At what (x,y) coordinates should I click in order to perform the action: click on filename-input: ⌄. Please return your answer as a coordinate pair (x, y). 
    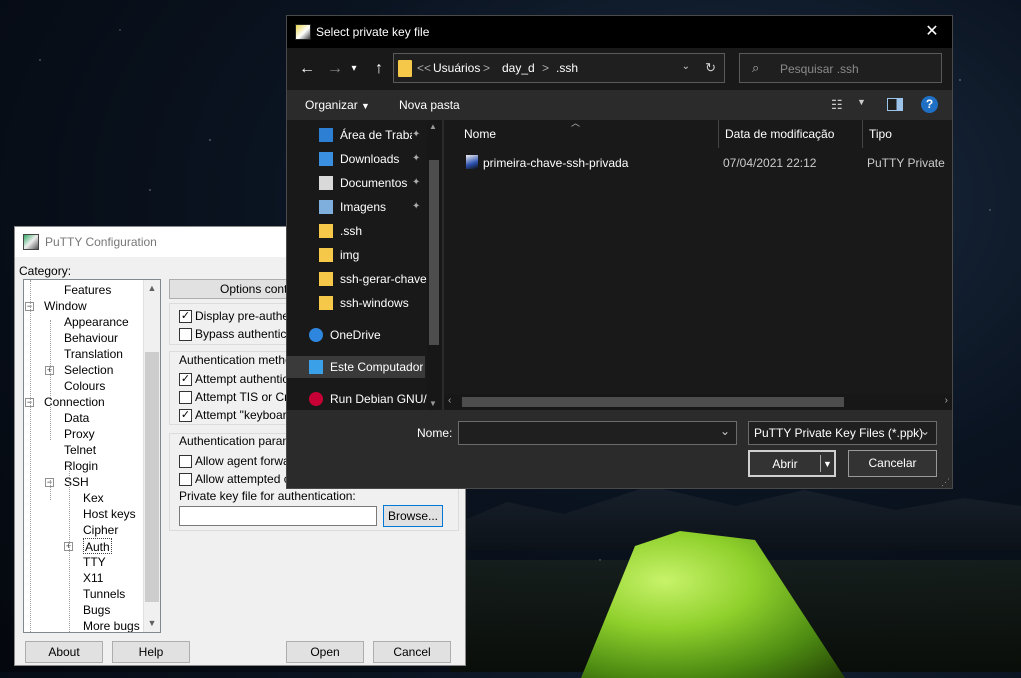
    Looking at the image, I should click on (597, 433).